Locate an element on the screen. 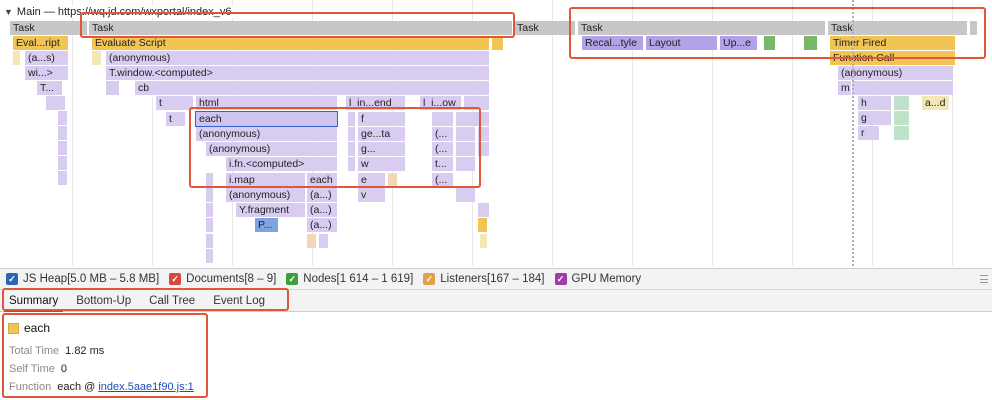  flame-block-html: html is located at coordinates (267, 103).